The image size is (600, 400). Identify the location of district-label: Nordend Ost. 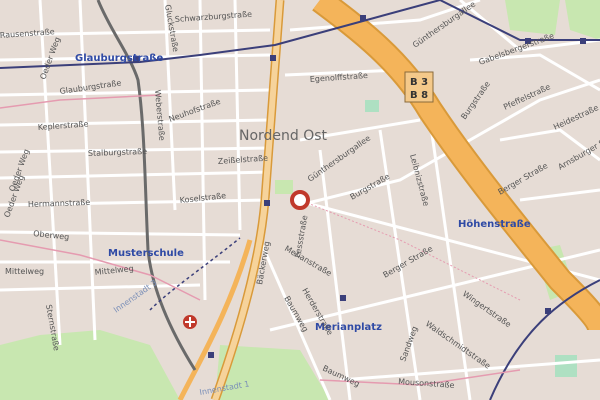
(283, 136).